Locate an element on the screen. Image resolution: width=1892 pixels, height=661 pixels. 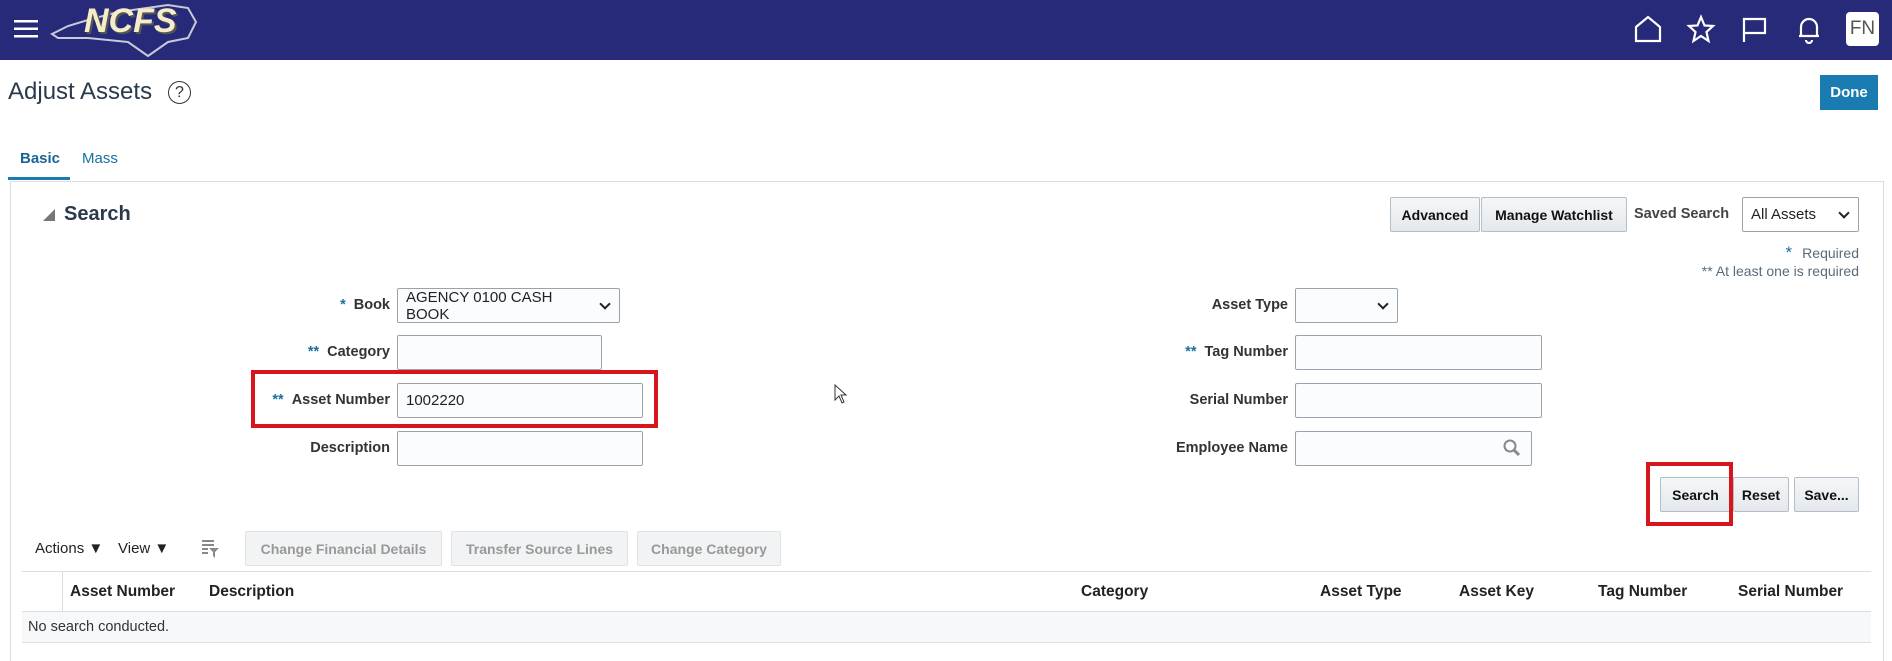
asset-type-select is located at coordinates (1346, 305).